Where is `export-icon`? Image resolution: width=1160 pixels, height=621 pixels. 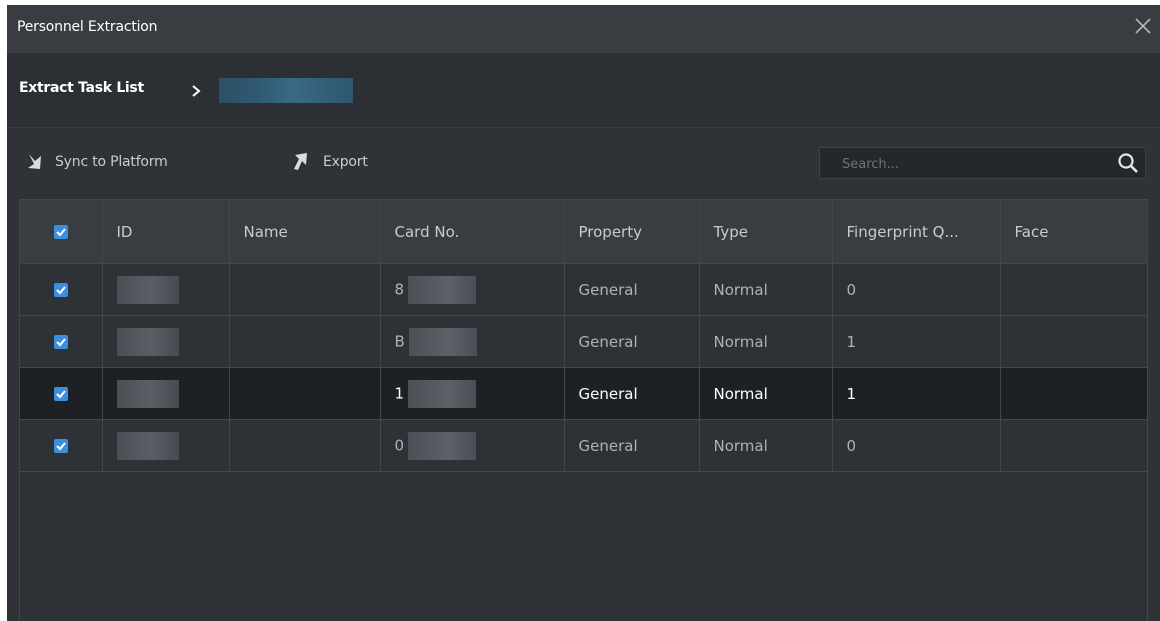
export-icon is located at coordinates (300, 161).